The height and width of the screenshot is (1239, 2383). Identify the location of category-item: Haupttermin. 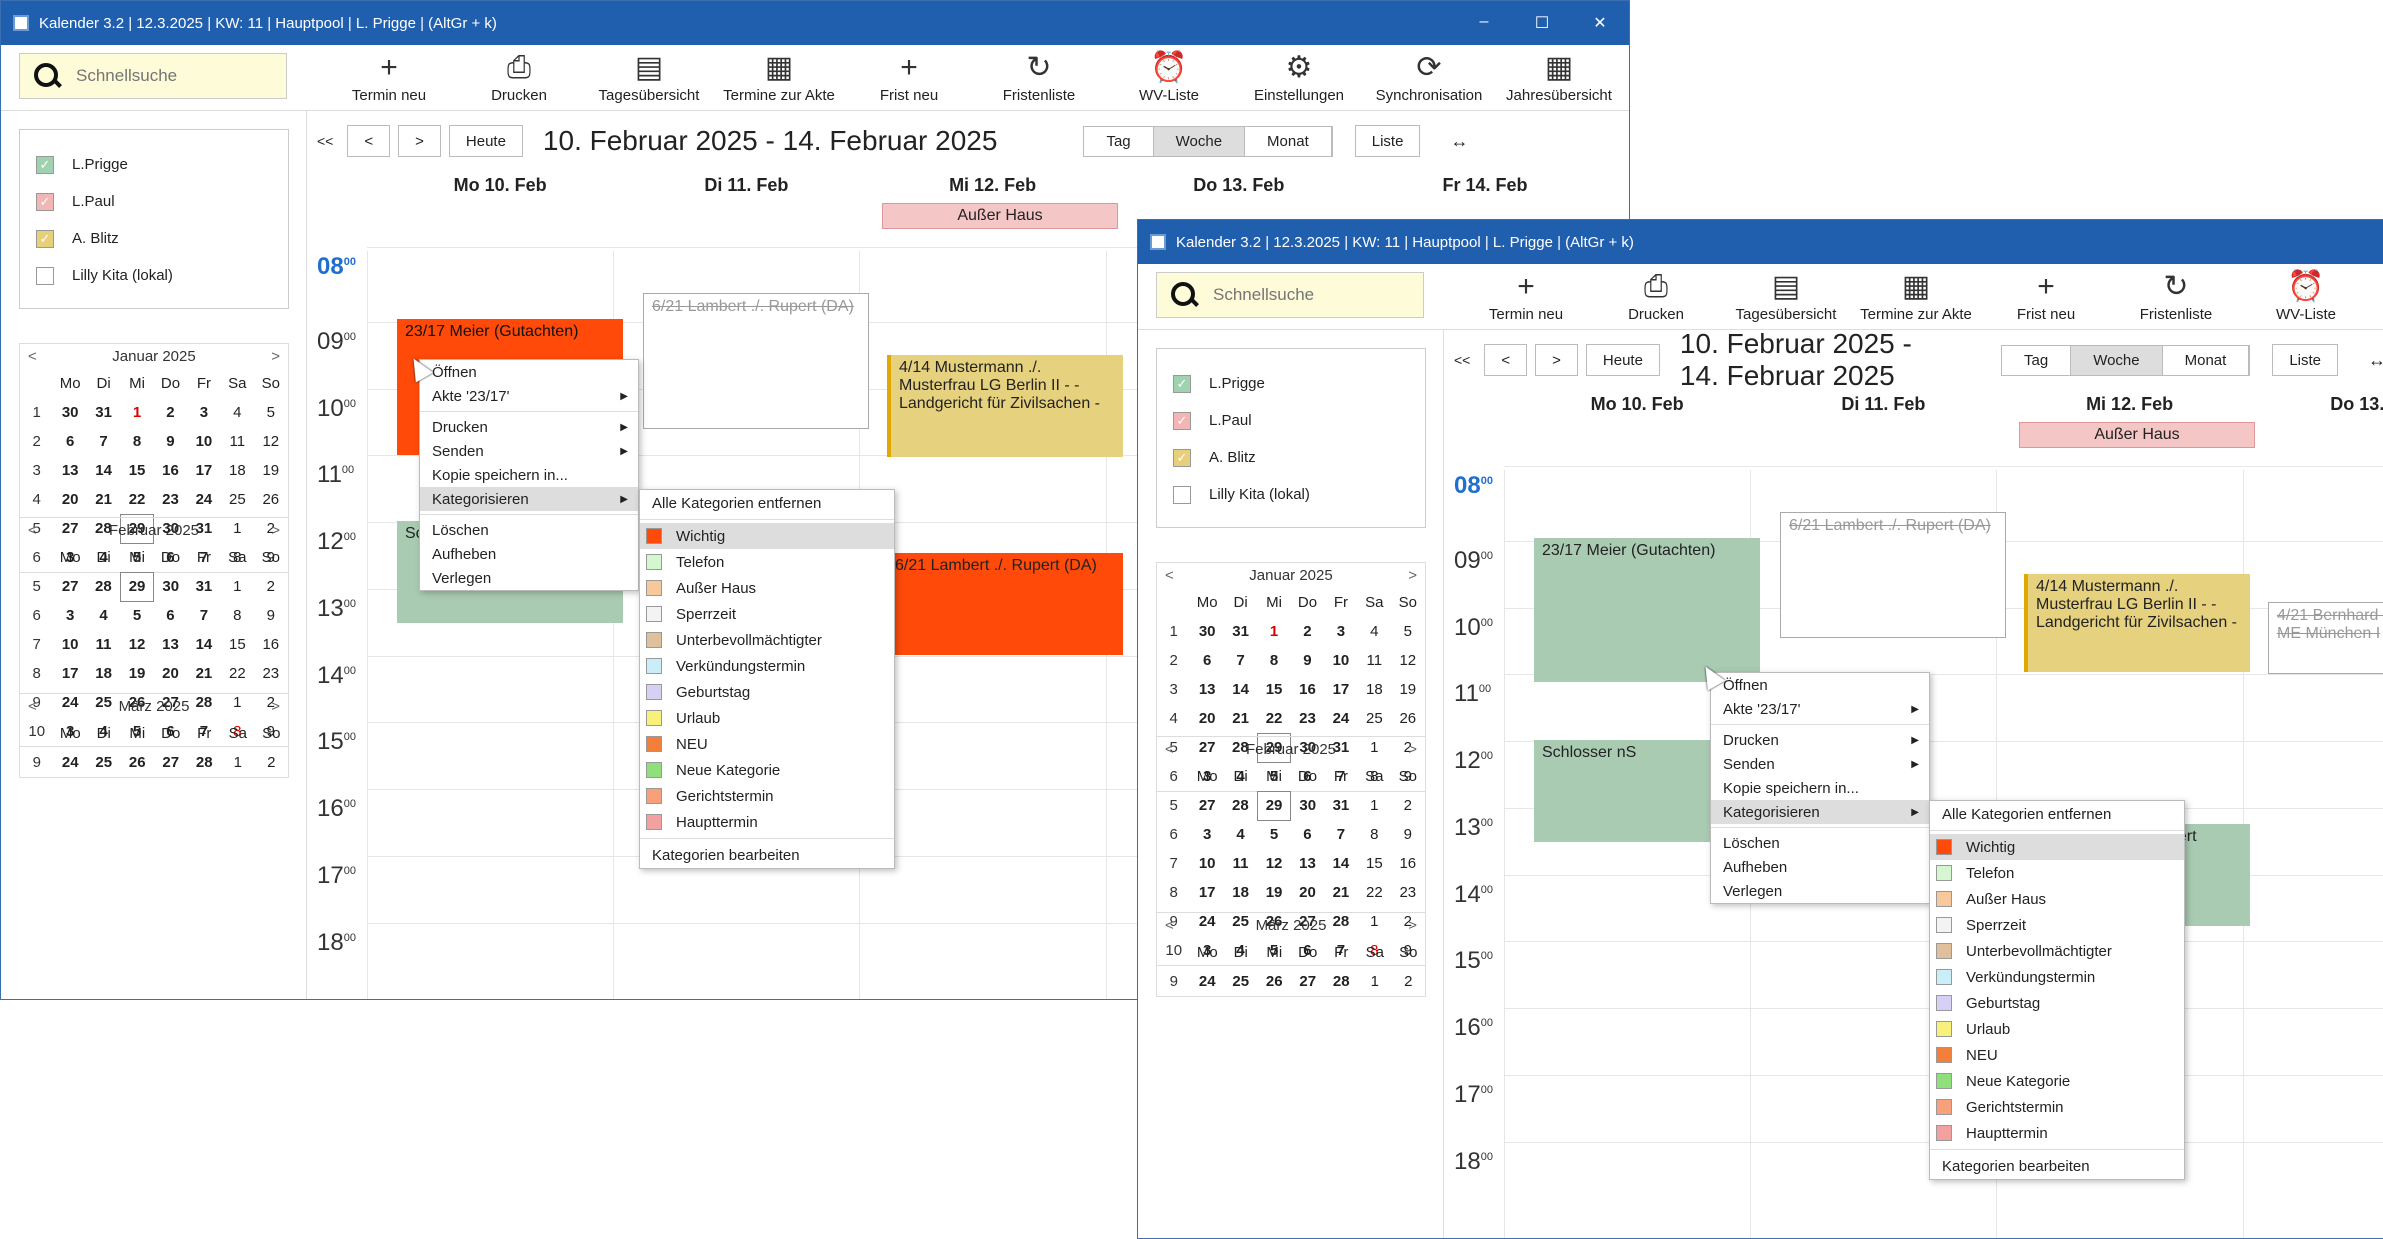
(2057, 1133).